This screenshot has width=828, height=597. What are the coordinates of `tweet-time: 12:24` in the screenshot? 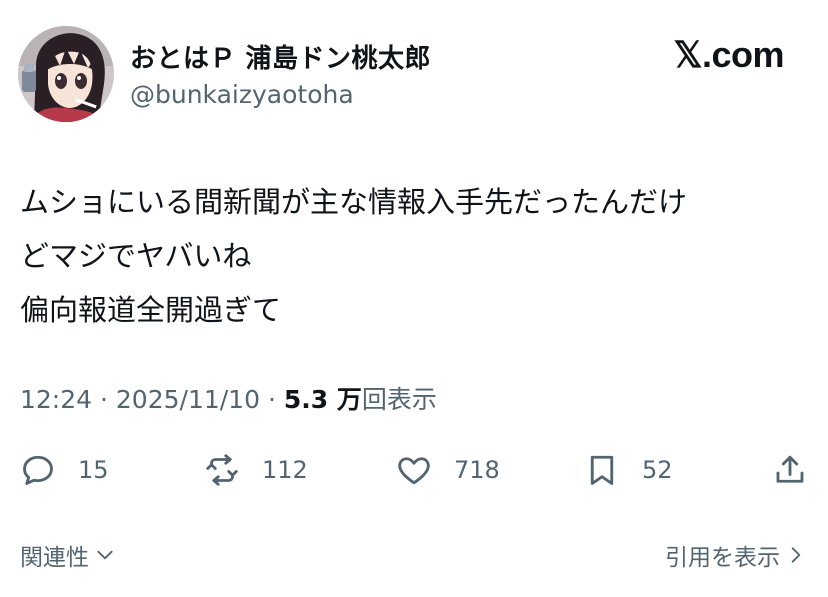 It's located at (56, 399).